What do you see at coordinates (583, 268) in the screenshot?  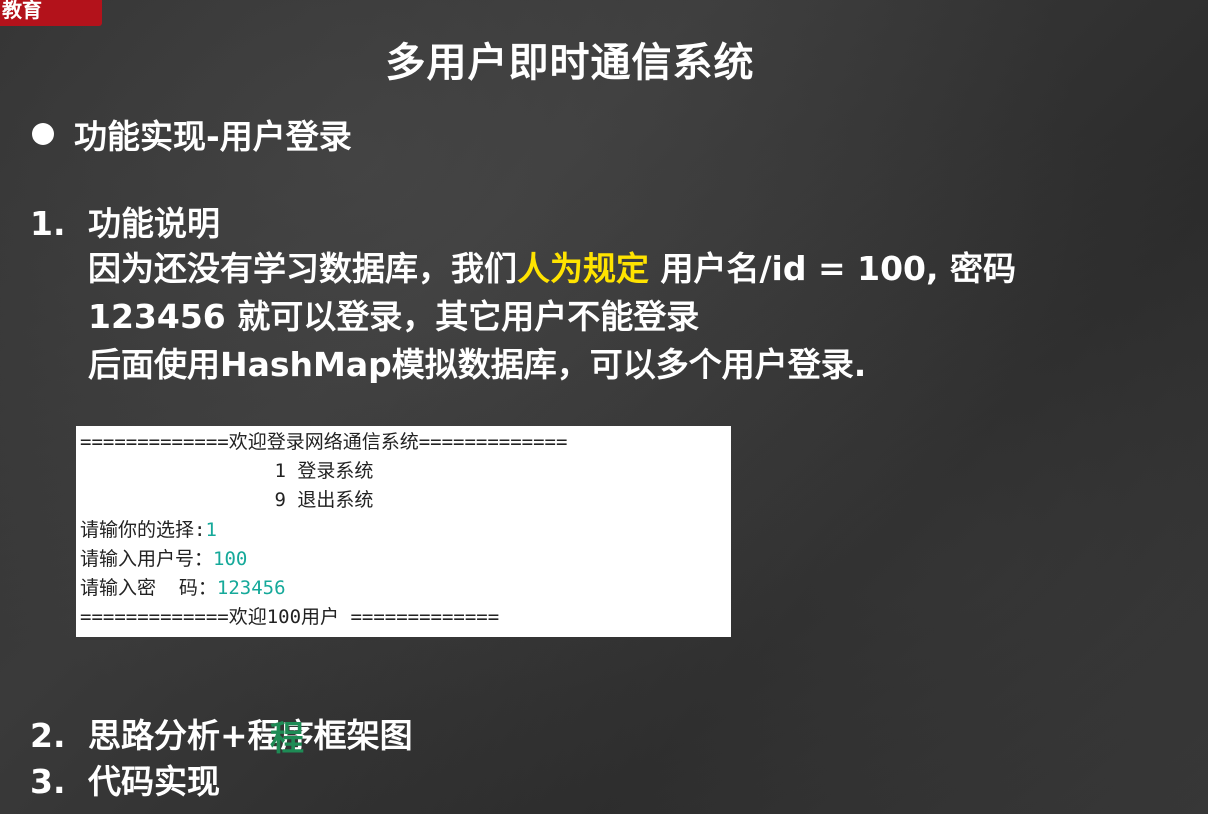 I see `highlight-text: 人为规定` at bounding box center [583, 268].